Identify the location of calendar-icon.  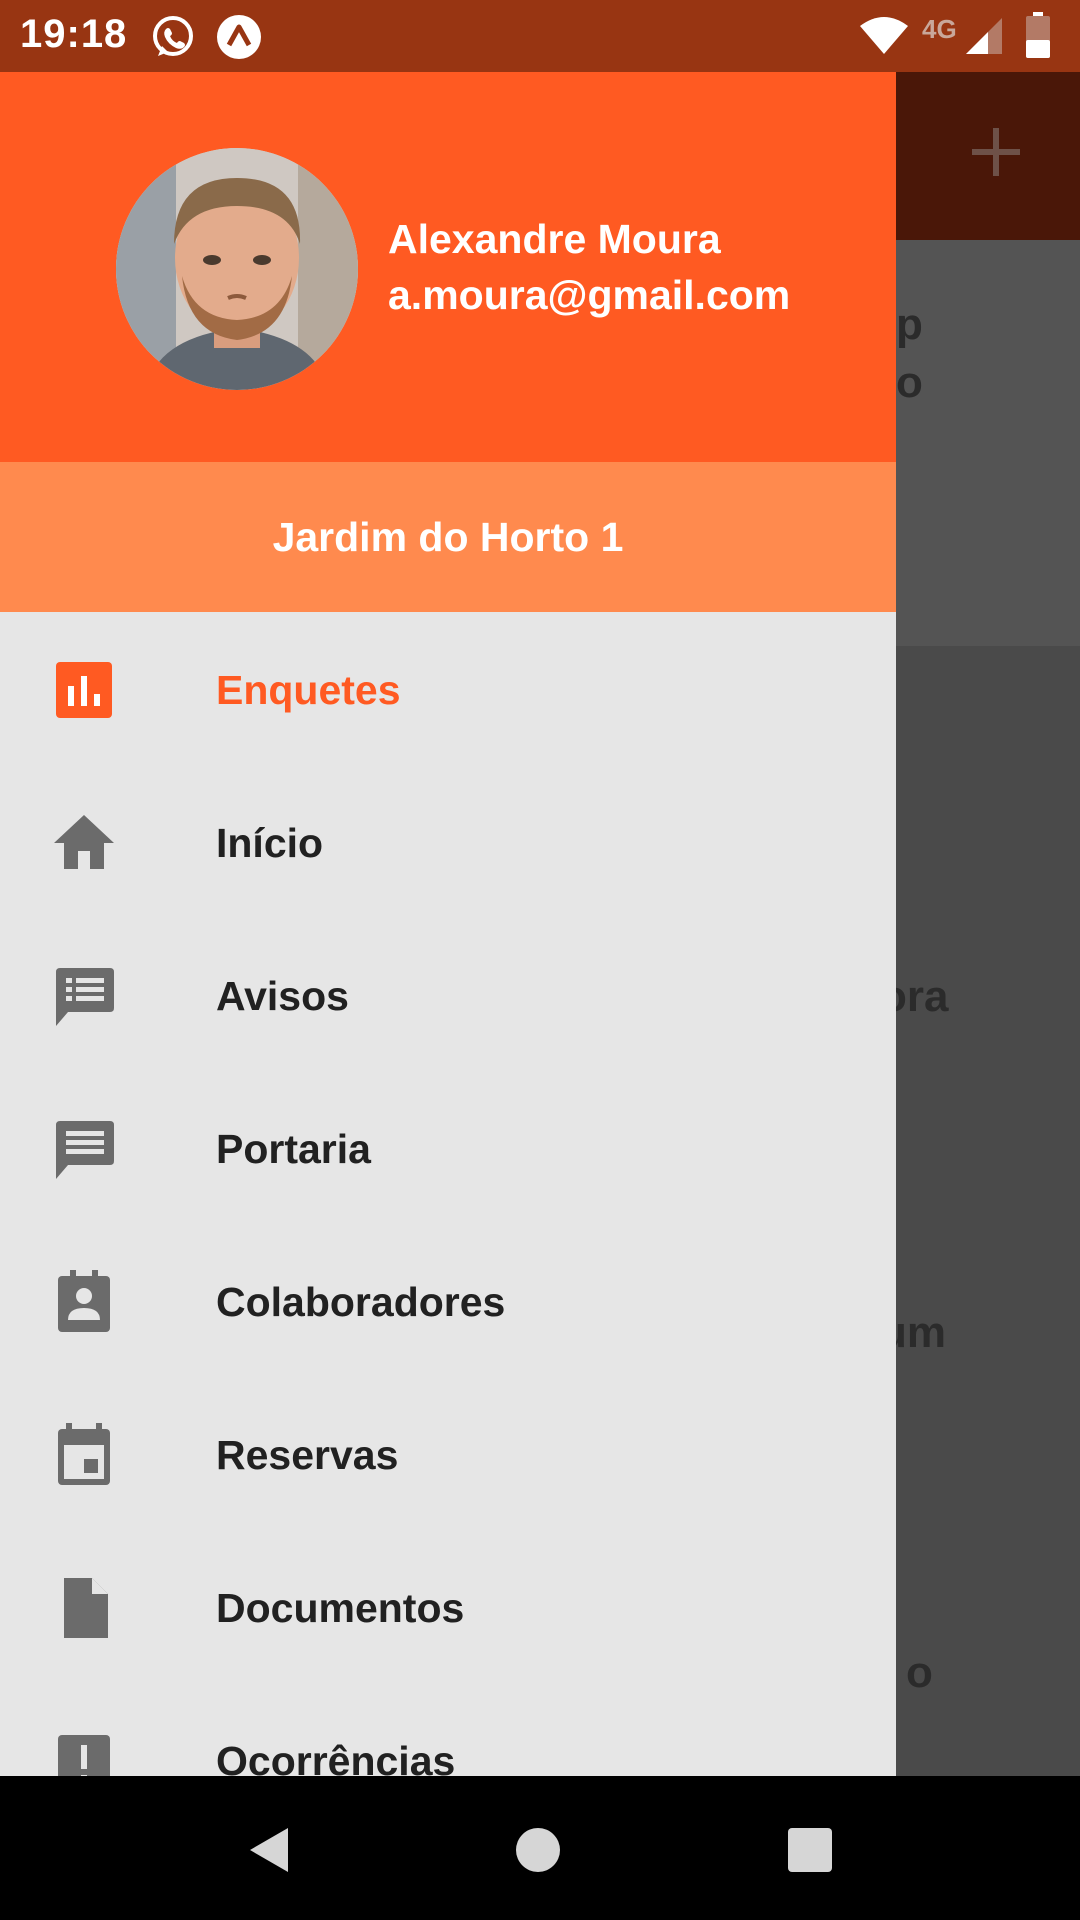
(84, 1454).